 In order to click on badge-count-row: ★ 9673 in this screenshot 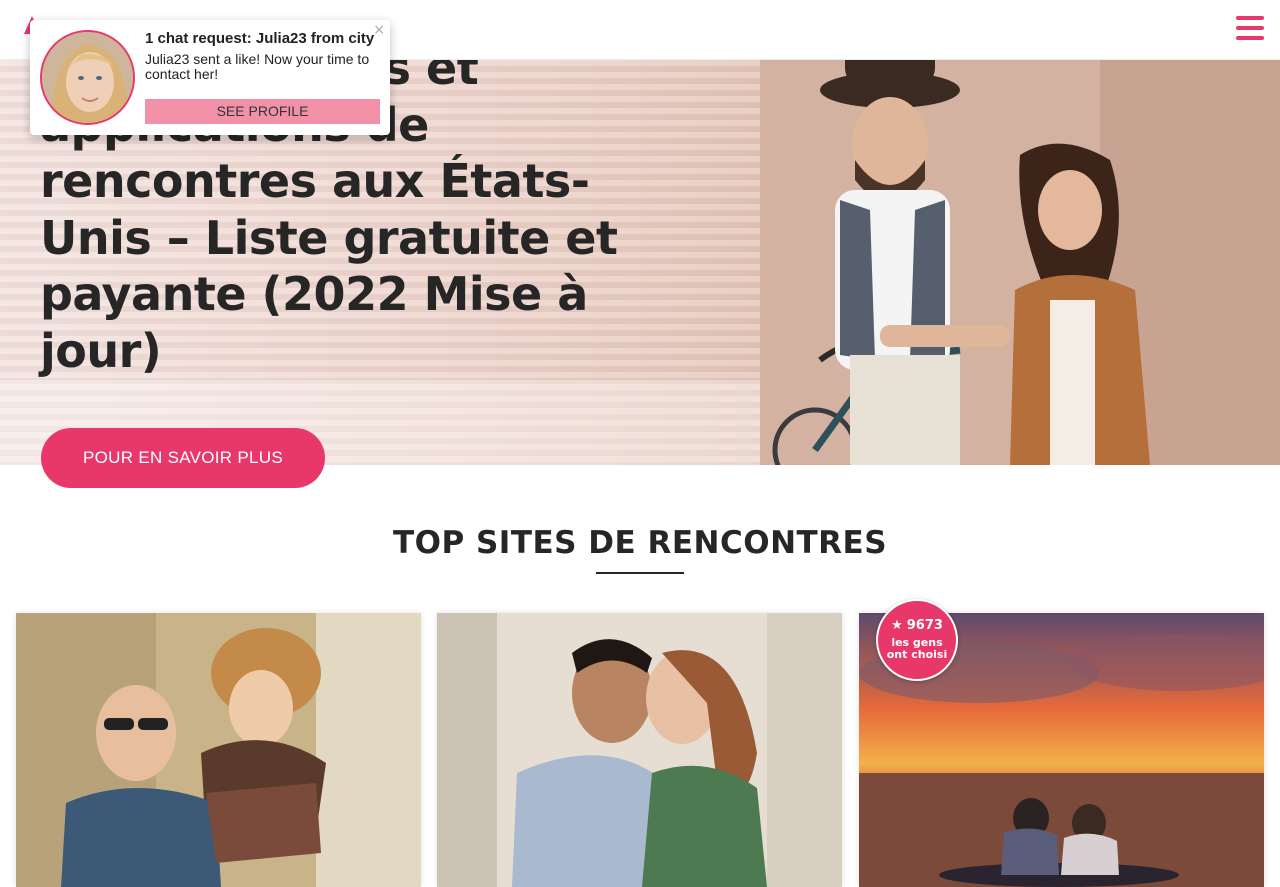, I will do `click(917, 626)`.